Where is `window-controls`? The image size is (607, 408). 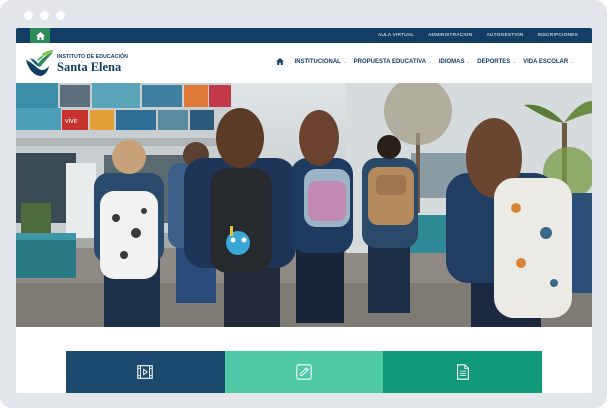 window-controls is located at coordinates (44, 15).